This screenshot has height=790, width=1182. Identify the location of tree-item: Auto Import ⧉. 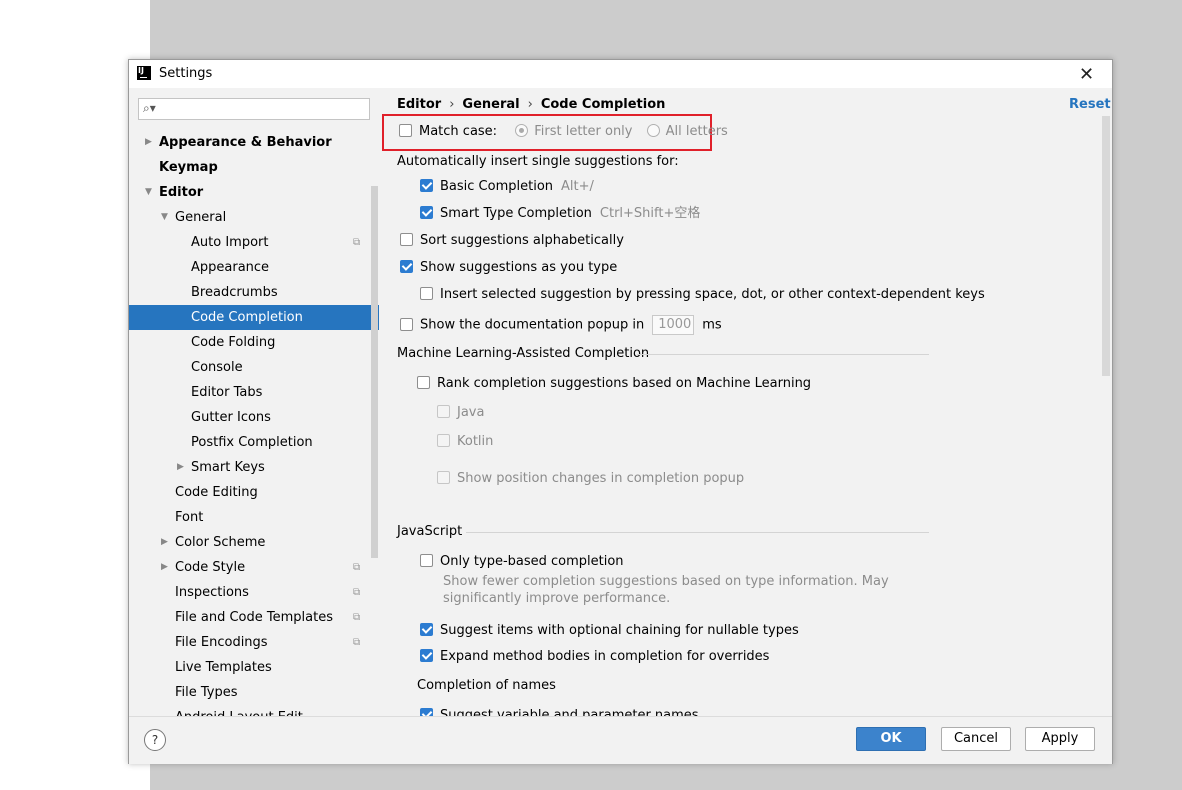
(254, 242).